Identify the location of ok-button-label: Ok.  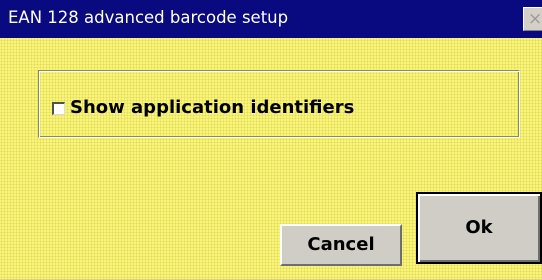
(479, 227).